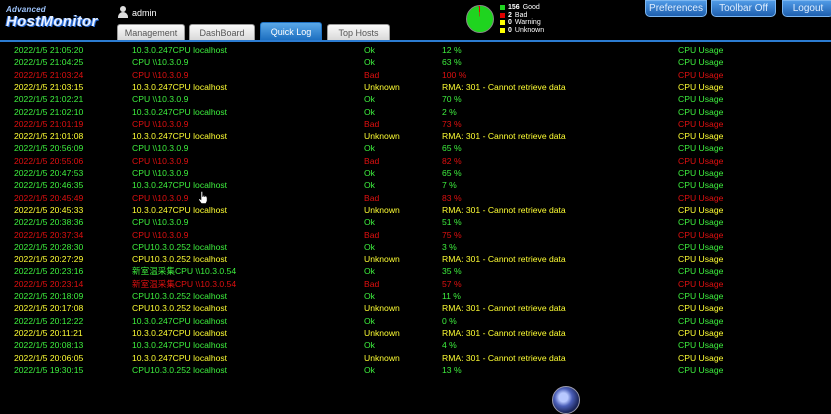  I want to click on hand-cursor-icon, so click(203, 197).